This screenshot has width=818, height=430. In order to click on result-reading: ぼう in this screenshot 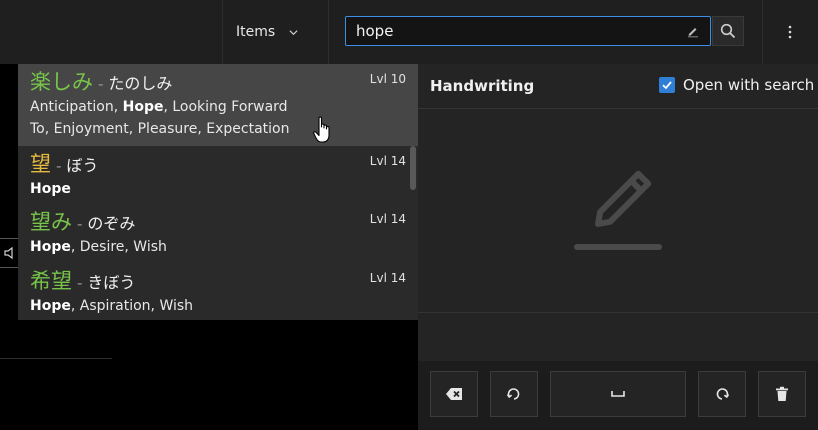, I will do `click(82, 165)`.